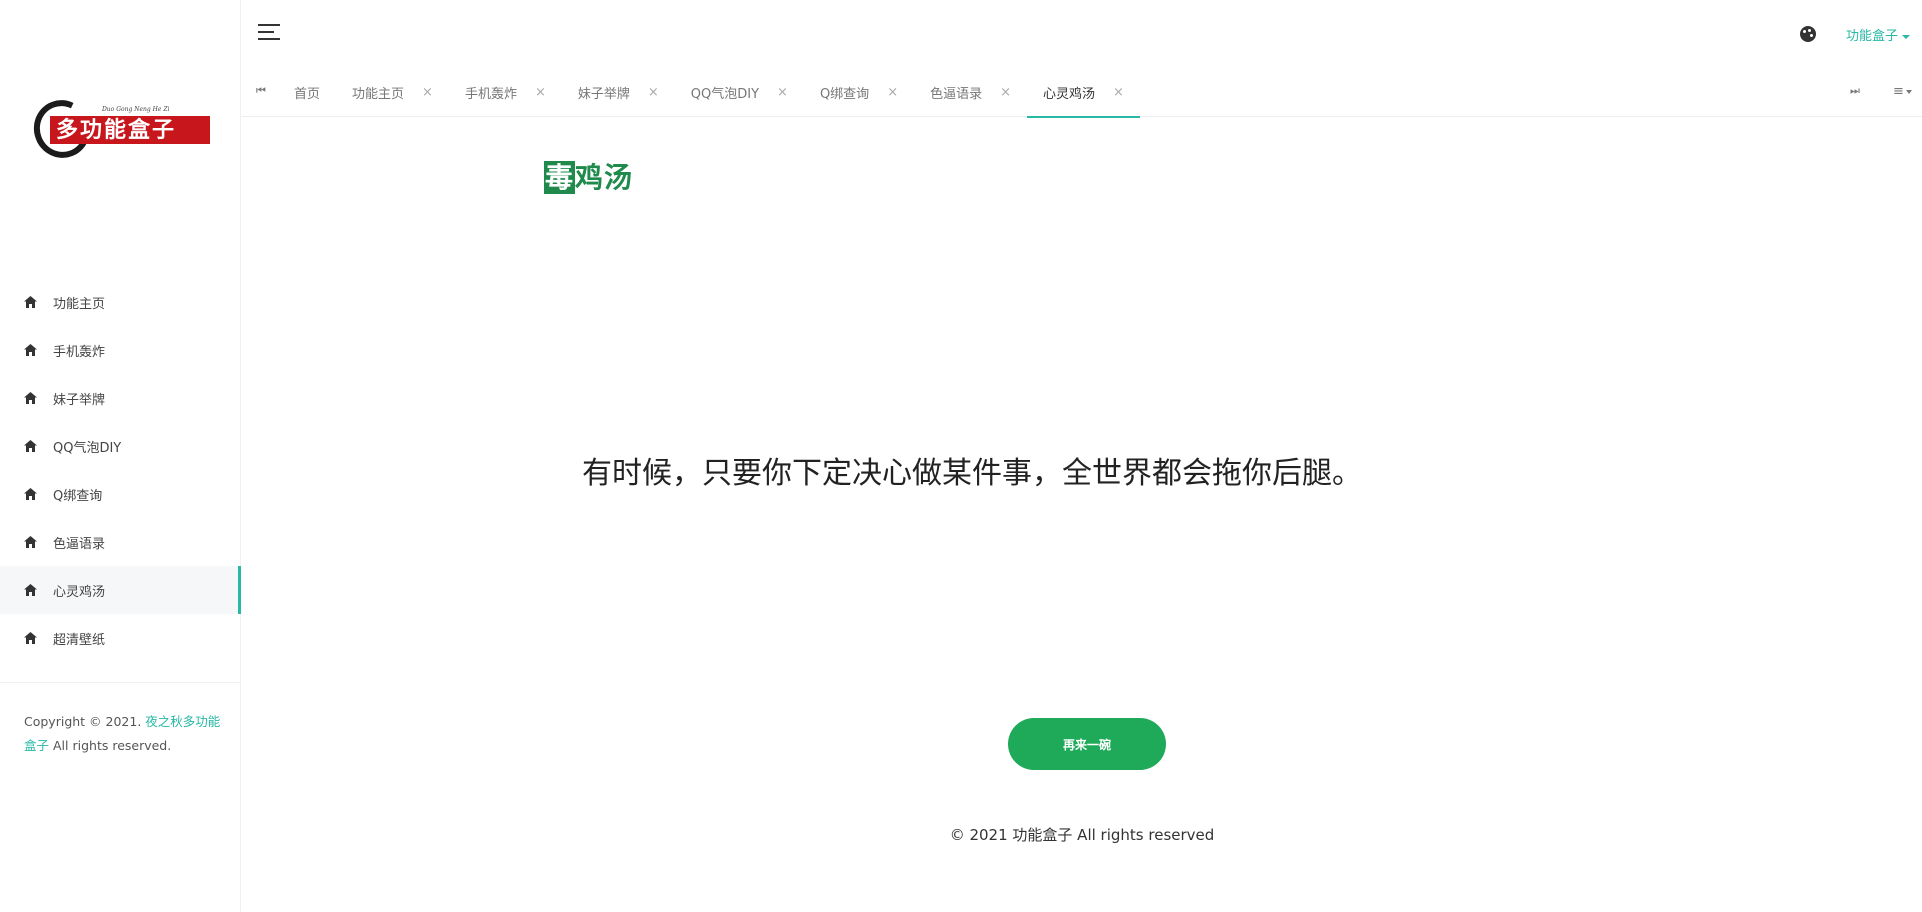 This screenshot has height=912, width=1922. I want to click on tab-scroll-left-icon: ⏮, so click(261, 91).